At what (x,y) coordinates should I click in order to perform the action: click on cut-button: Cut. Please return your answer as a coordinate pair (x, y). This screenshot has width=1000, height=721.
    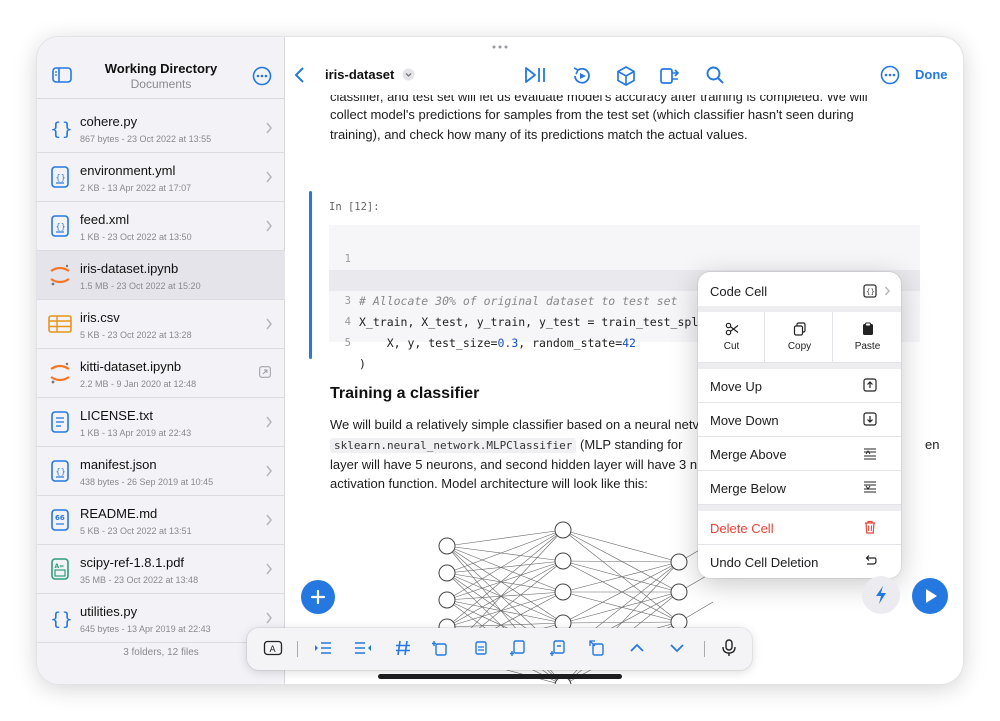
    Looking at the image, I should click on (731, 337).